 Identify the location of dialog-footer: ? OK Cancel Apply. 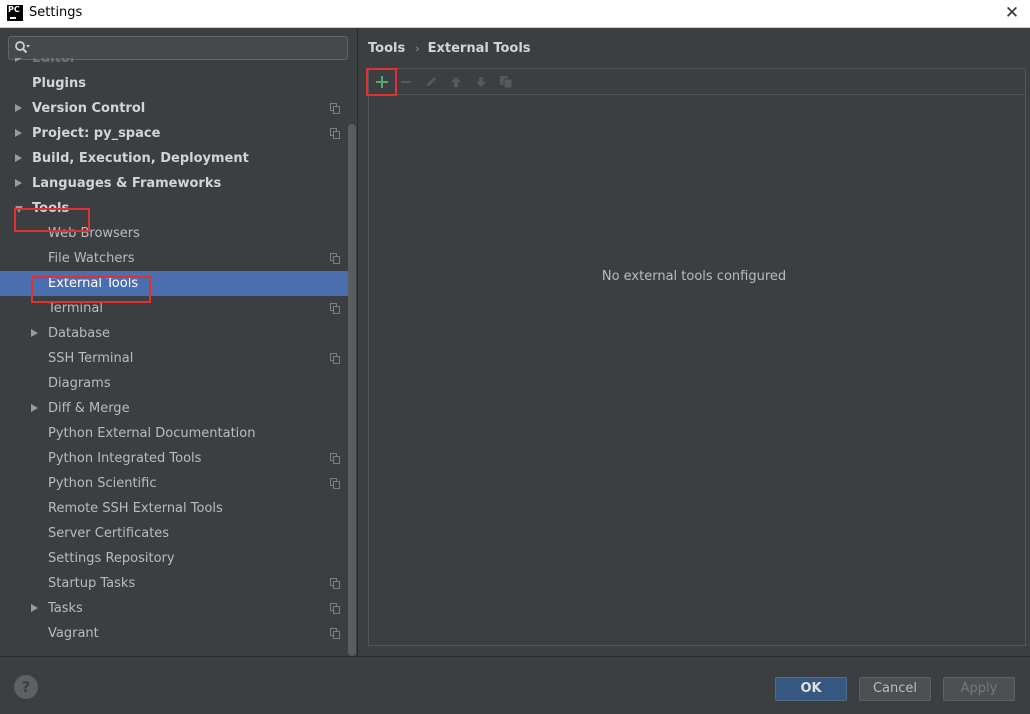
(515, 685).